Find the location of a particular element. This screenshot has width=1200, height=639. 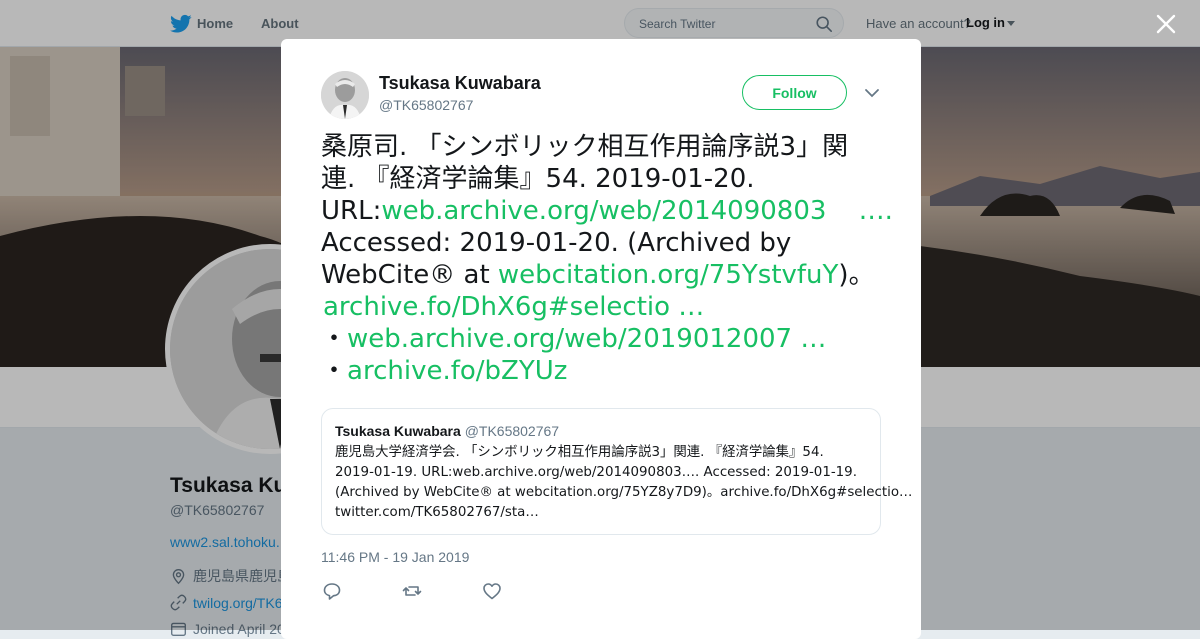

tweet-line: 連. 『経済学論集』54. 2019-01-20. is located at coordinates (538, 179).